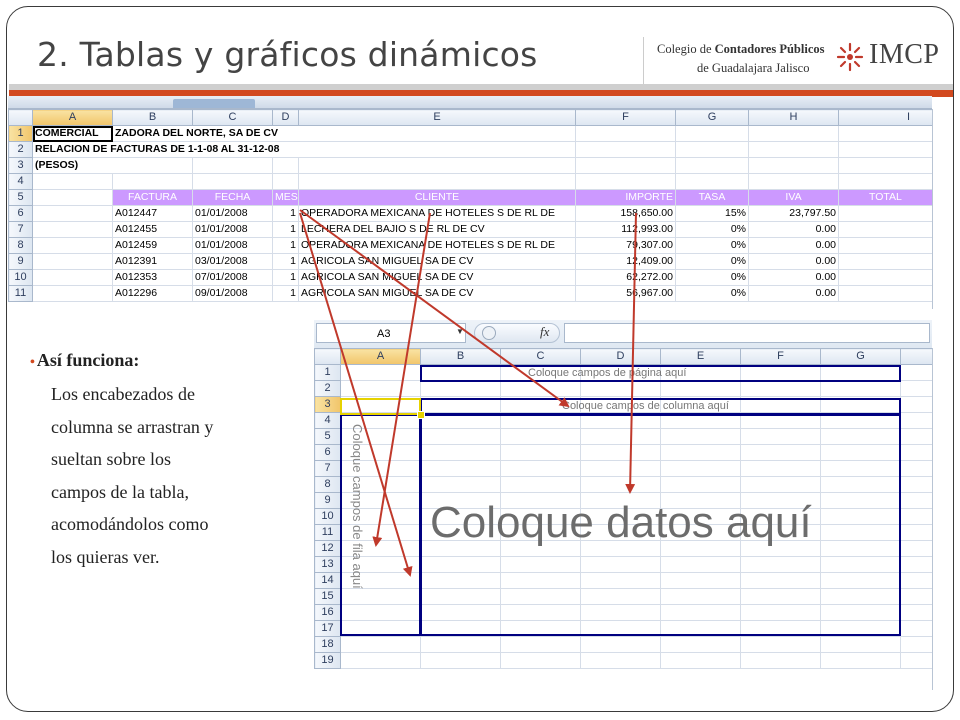 The height and width of the screenshot is (720, 960). I want to click on header-cliente: CLIENTE, so click(437, 197).